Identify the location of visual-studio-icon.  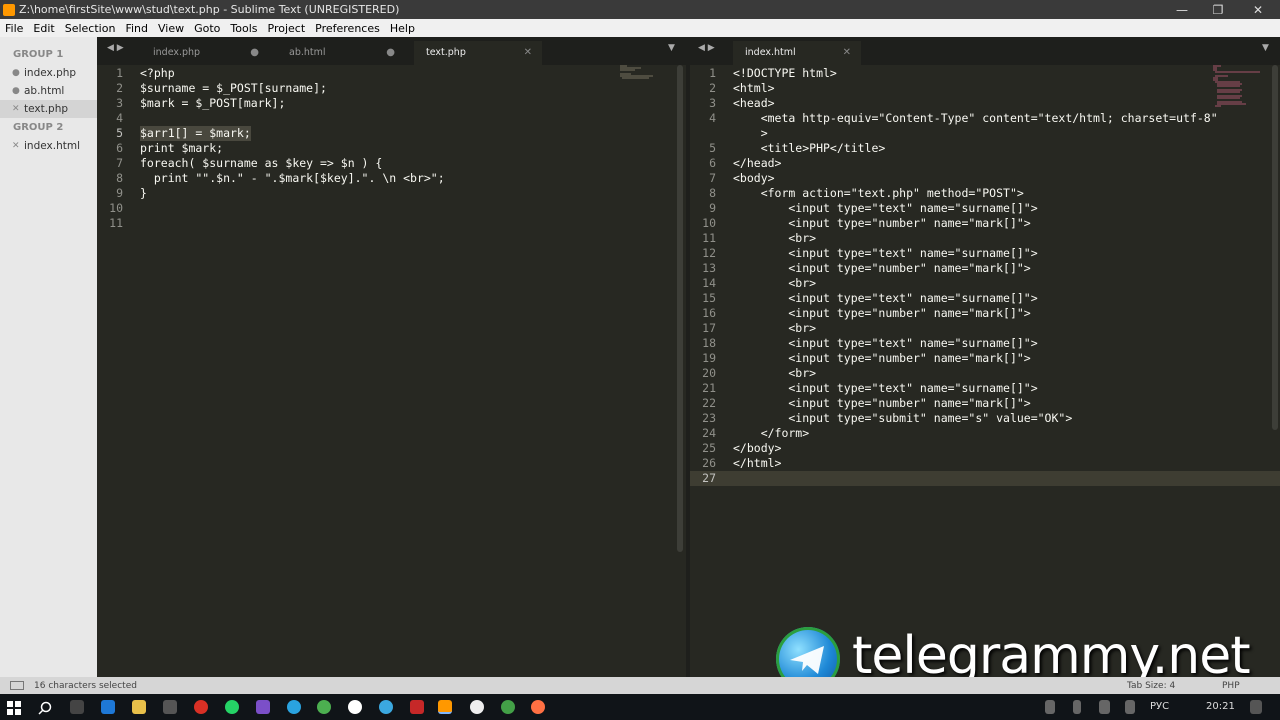
(263, 707).